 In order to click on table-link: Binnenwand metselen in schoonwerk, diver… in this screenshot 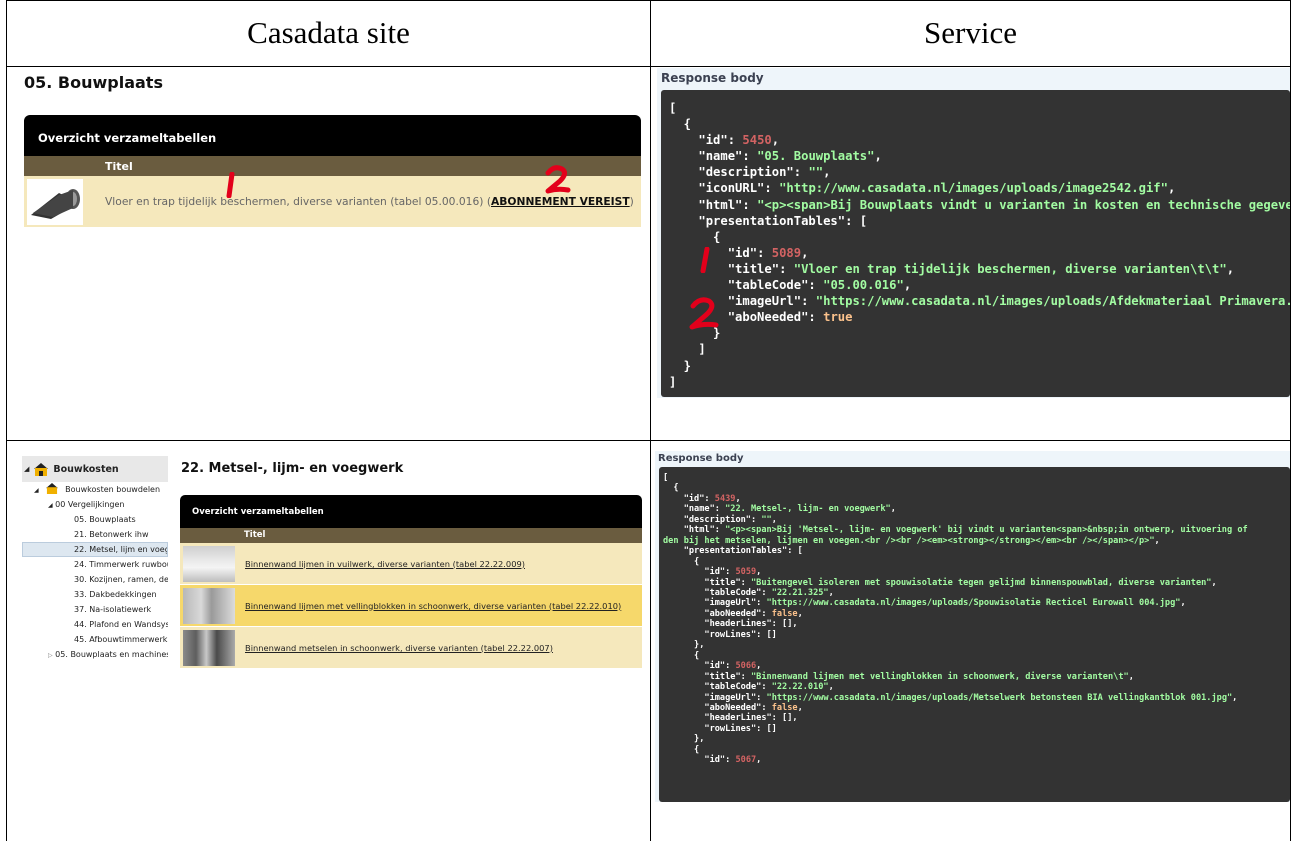, I will do `click(399, 648)`.